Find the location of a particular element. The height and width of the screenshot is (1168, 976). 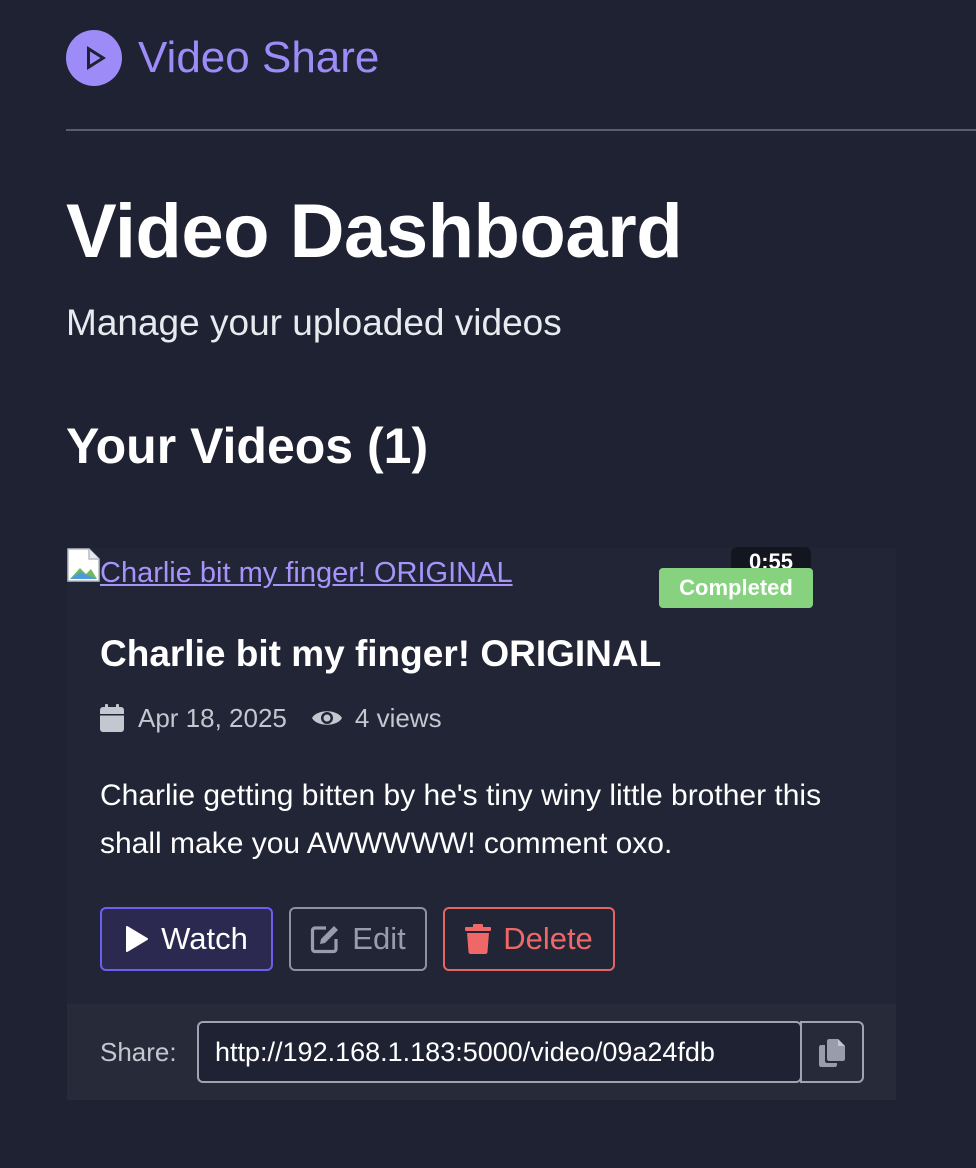

copy-icon is located at coordinates (832, 1053).